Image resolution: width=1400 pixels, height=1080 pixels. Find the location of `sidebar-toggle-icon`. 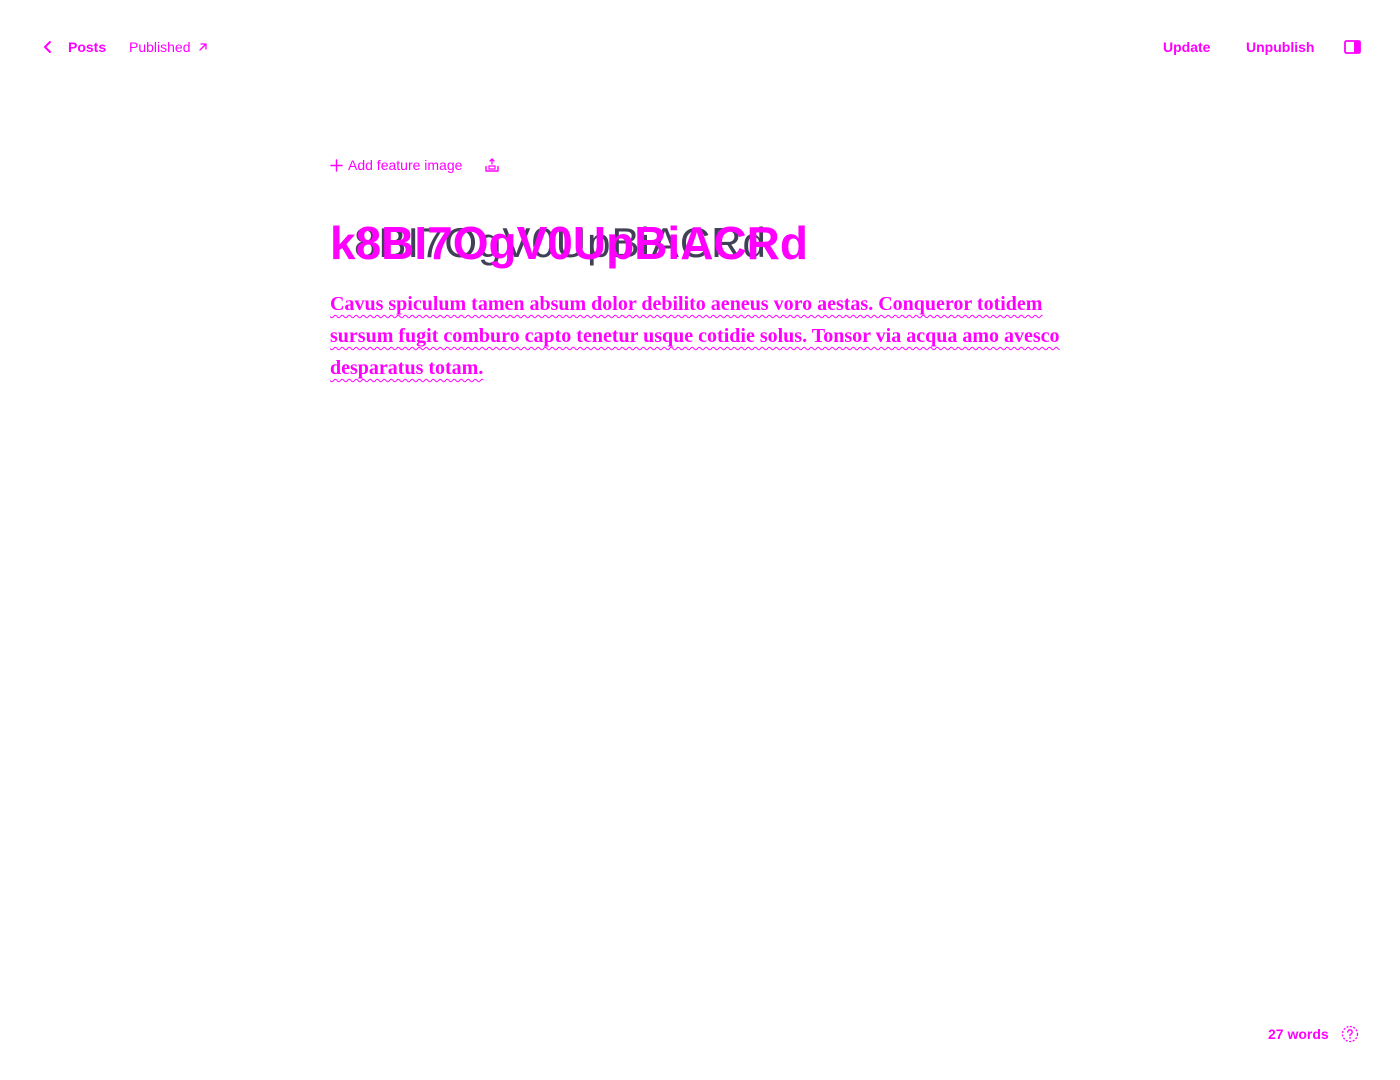

sidebar-toggle-icon is located at coordinates (1353, 47).